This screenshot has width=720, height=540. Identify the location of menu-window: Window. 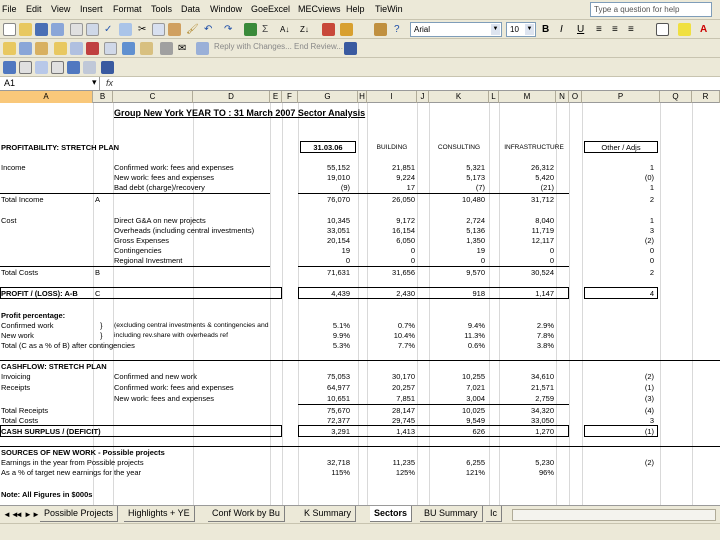
(226, 9).